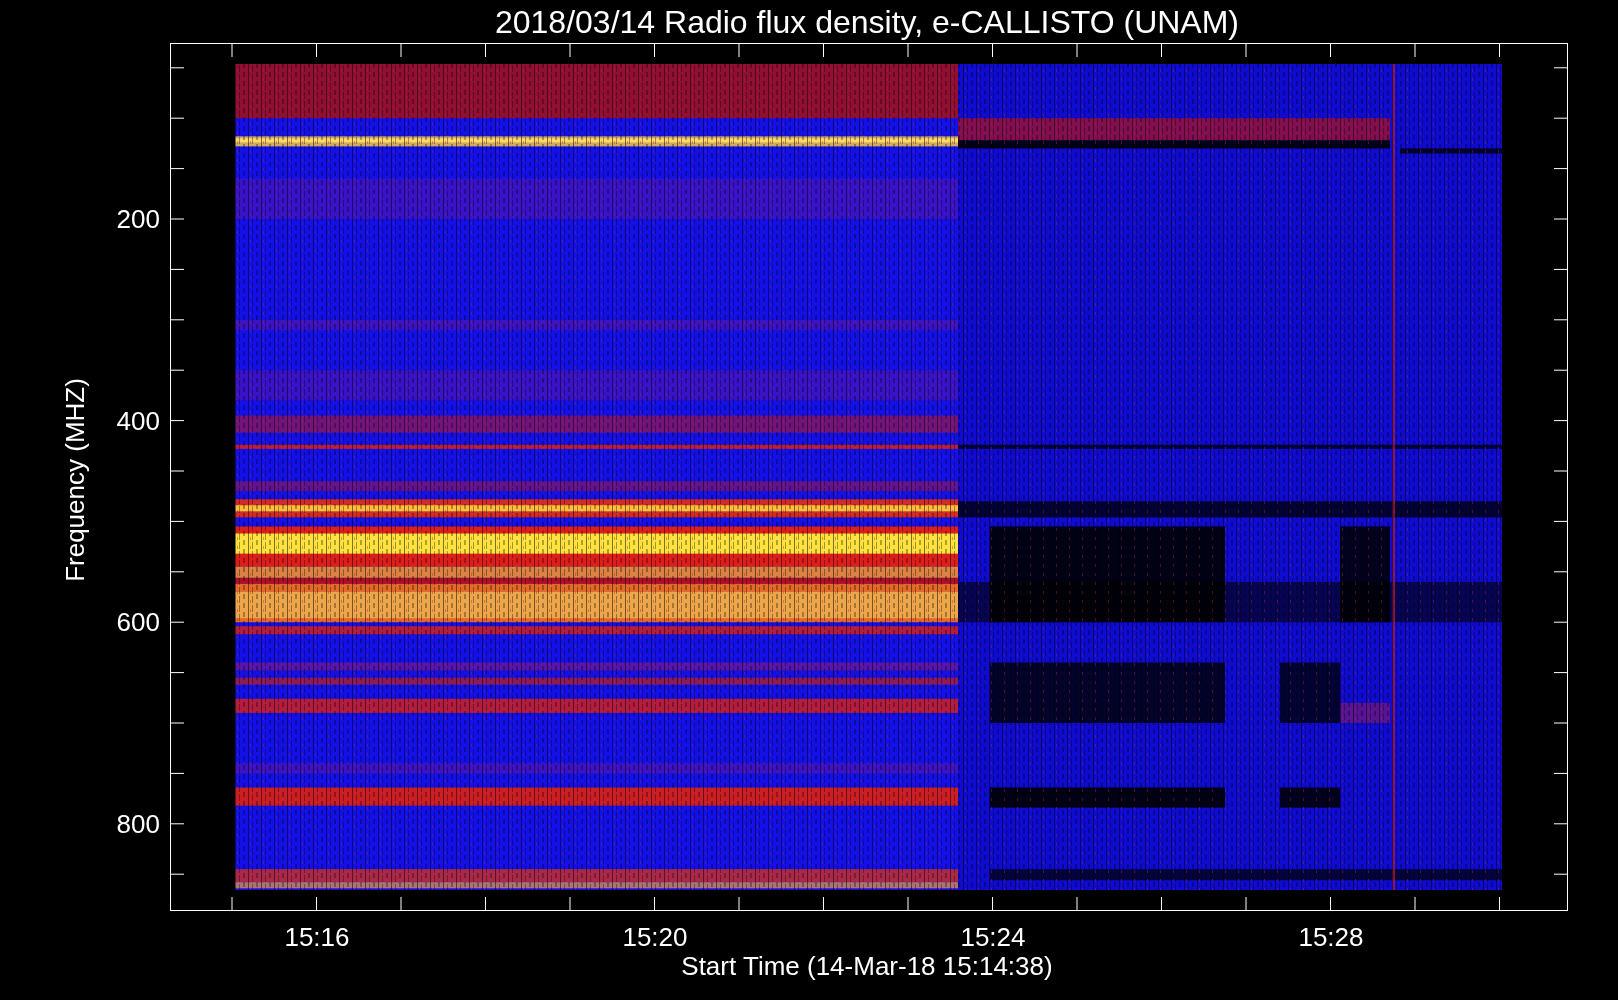  Describe the element at coordinates (138, 622) in the screenshot. I see `tick-label: 600` at that location.